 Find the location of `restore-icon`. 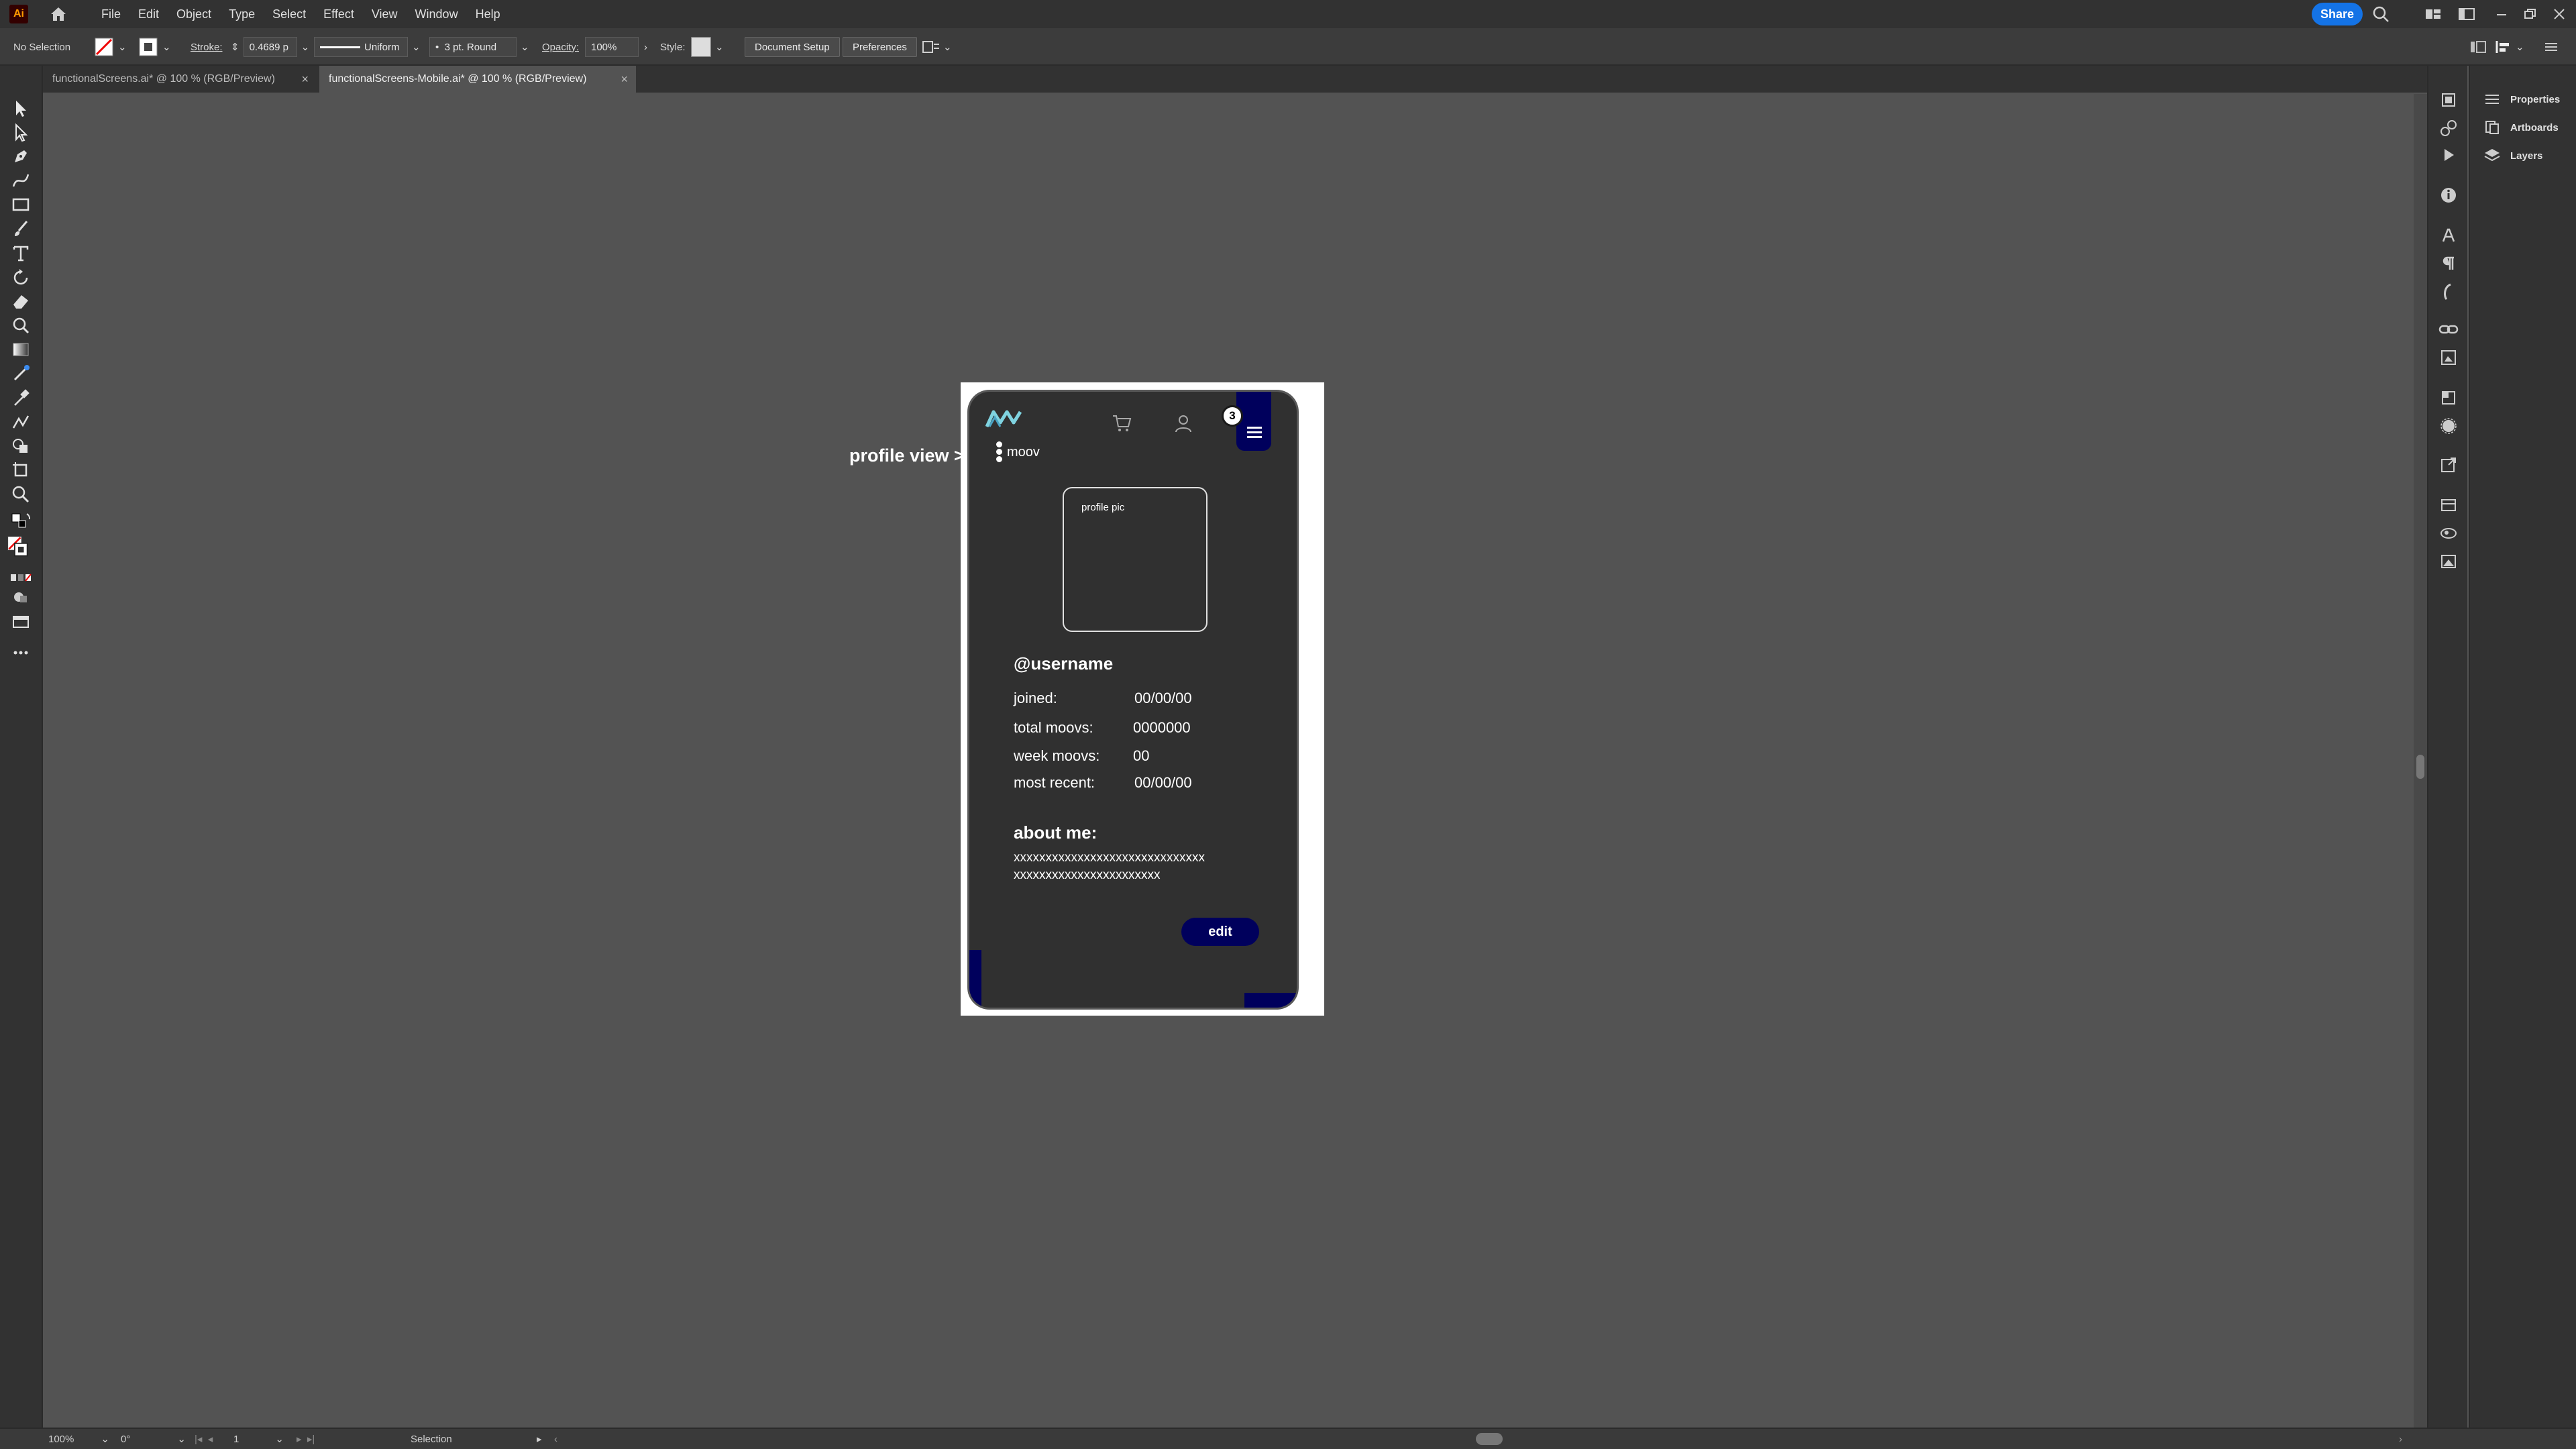

restore-icon is located at coordinates (2530, 14).